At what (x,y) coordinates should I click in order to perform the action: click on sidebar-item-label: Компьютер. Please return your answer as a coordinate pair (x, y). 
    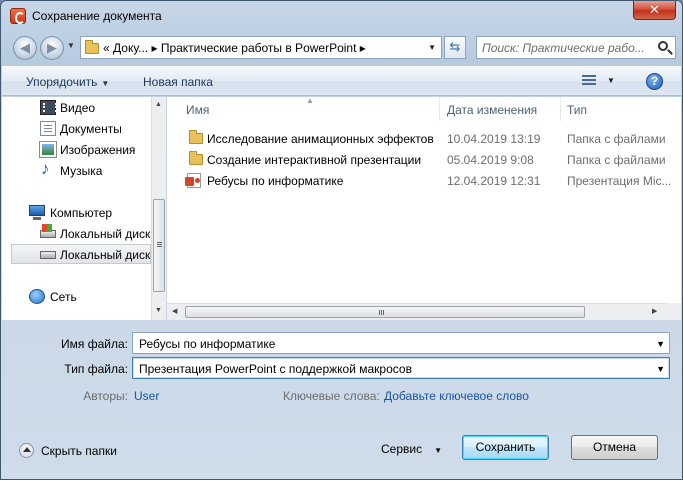
    Looking at the image, I should click on (81, 213).